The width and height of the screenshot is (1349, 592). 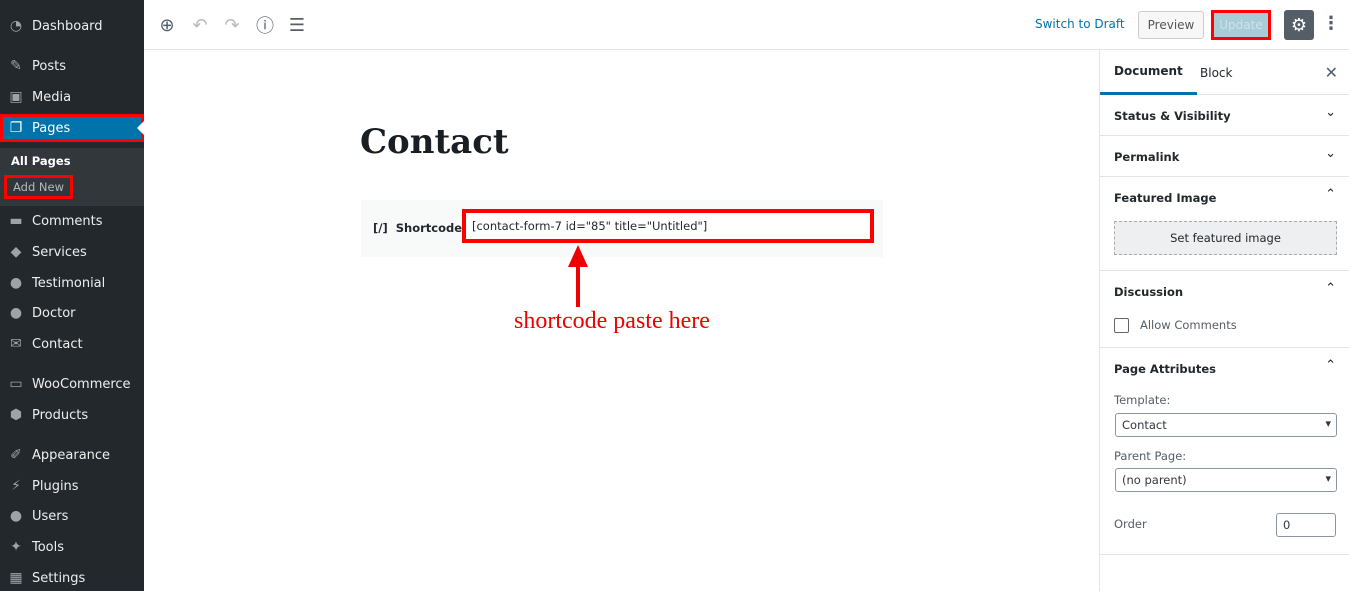 I want to click on tab-document: Document, so click(x=1148, y=72).